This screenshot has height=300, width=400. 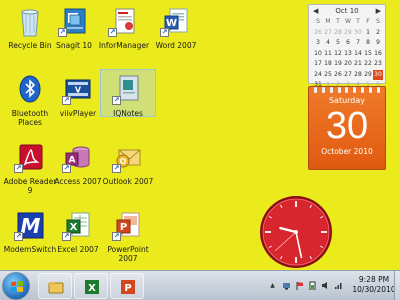 What do you see at coordinates (347, 100) in the screenshot?
I see `calendar-day-of-week: Saturday` at bounding box center [347, 100].